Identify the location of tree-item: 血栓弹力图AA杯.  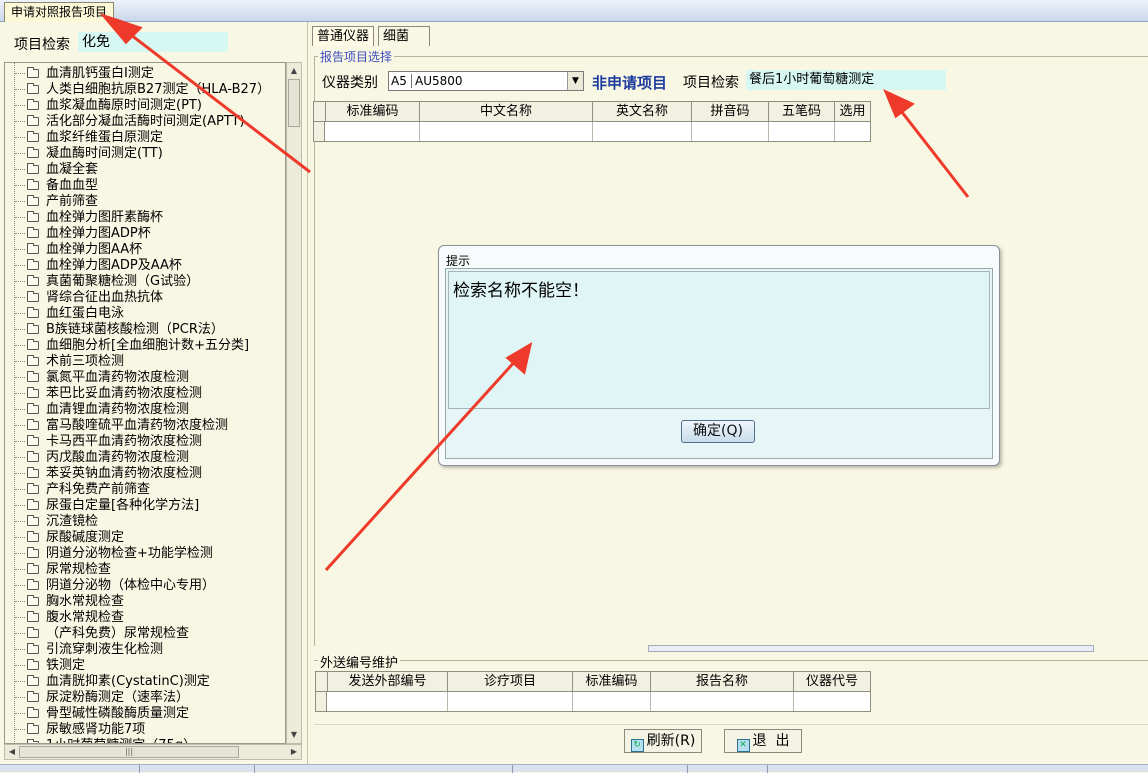
(78, 250).